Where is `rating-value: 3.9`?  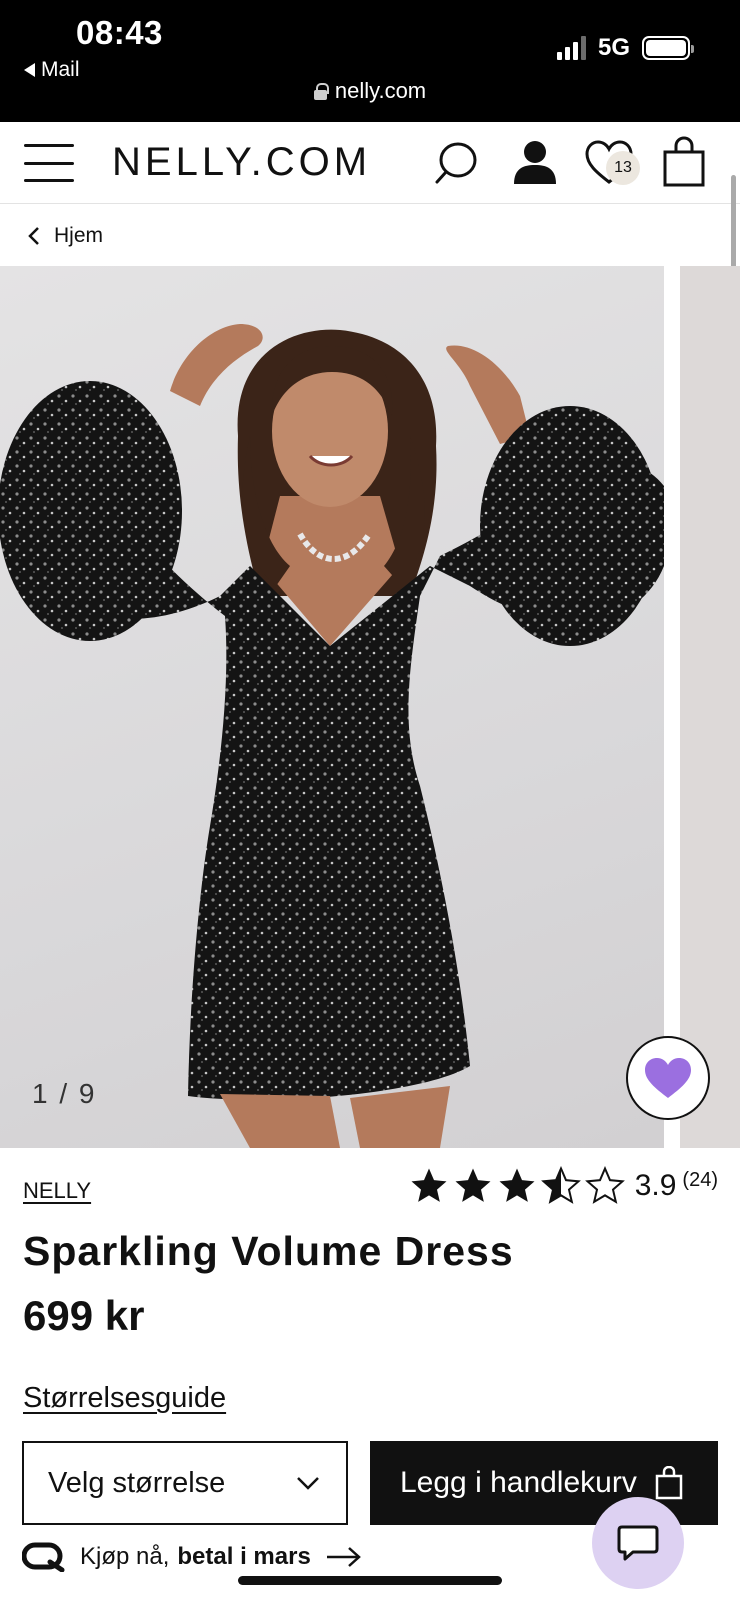
rating-value: 3.9 is located at coordinates (655, 1185).